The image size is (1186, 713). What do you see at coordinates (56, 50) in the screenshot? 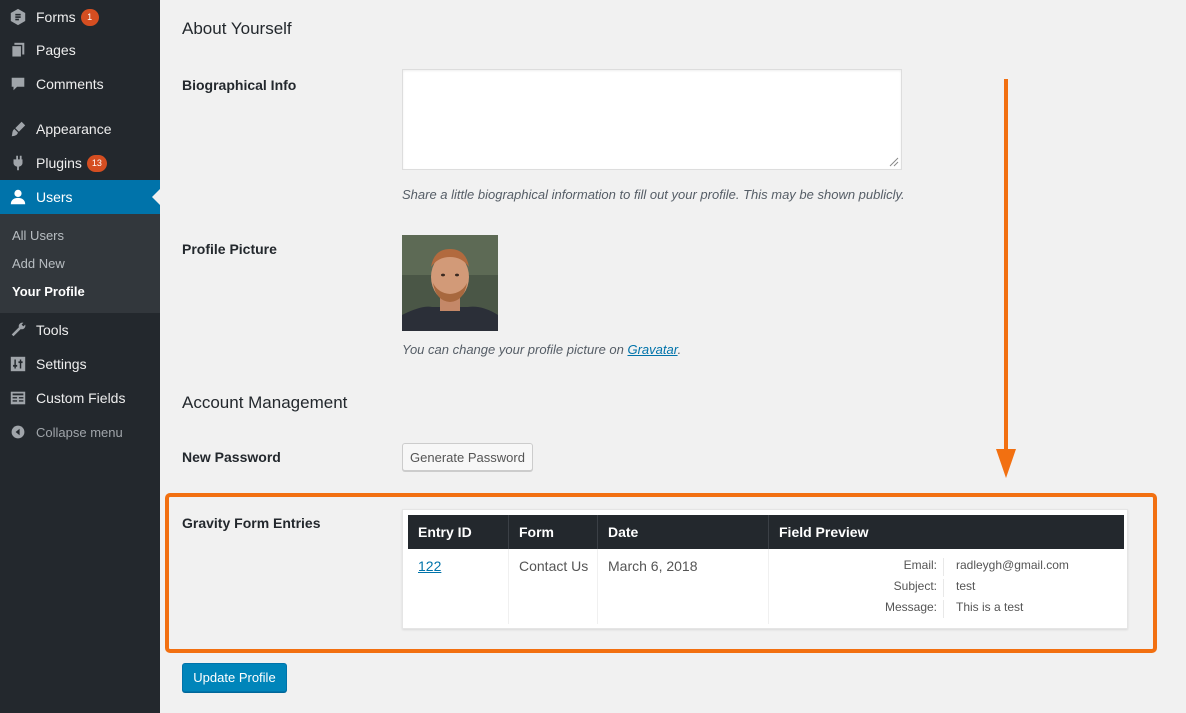
I see `menu-label: Pages` at bounding box center [56, 50].